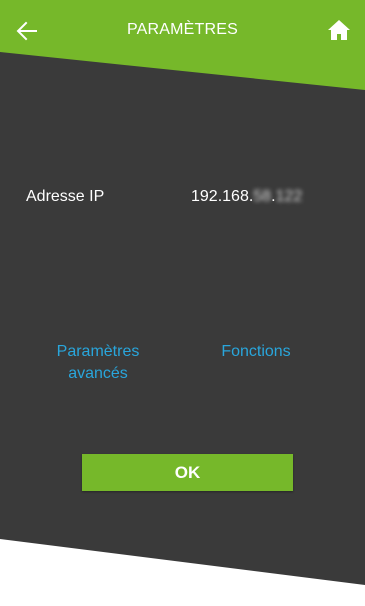  I want to click on advanced-settings-link: Paramètres avancés, so click(98, 363).